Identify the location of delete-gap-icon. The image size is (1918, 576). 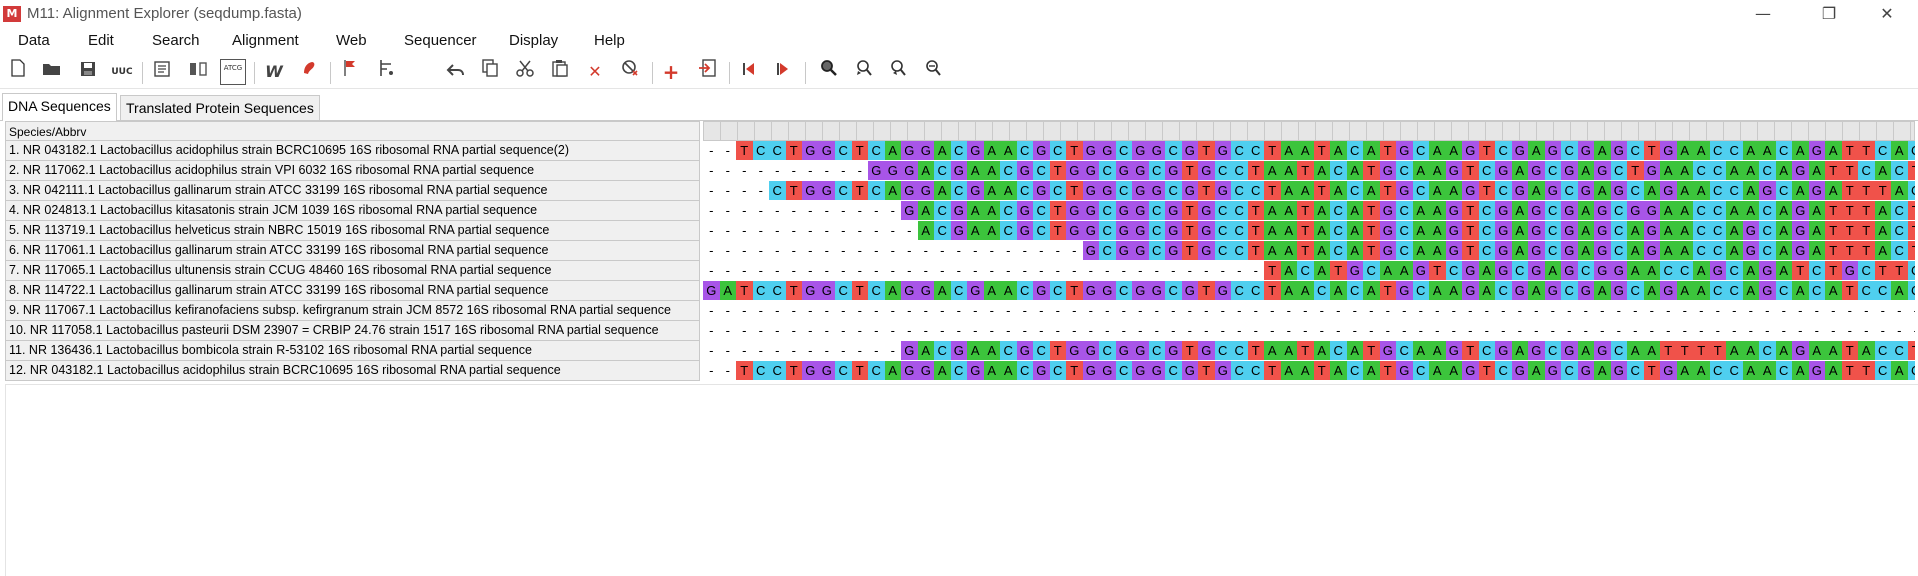
(630, 72).